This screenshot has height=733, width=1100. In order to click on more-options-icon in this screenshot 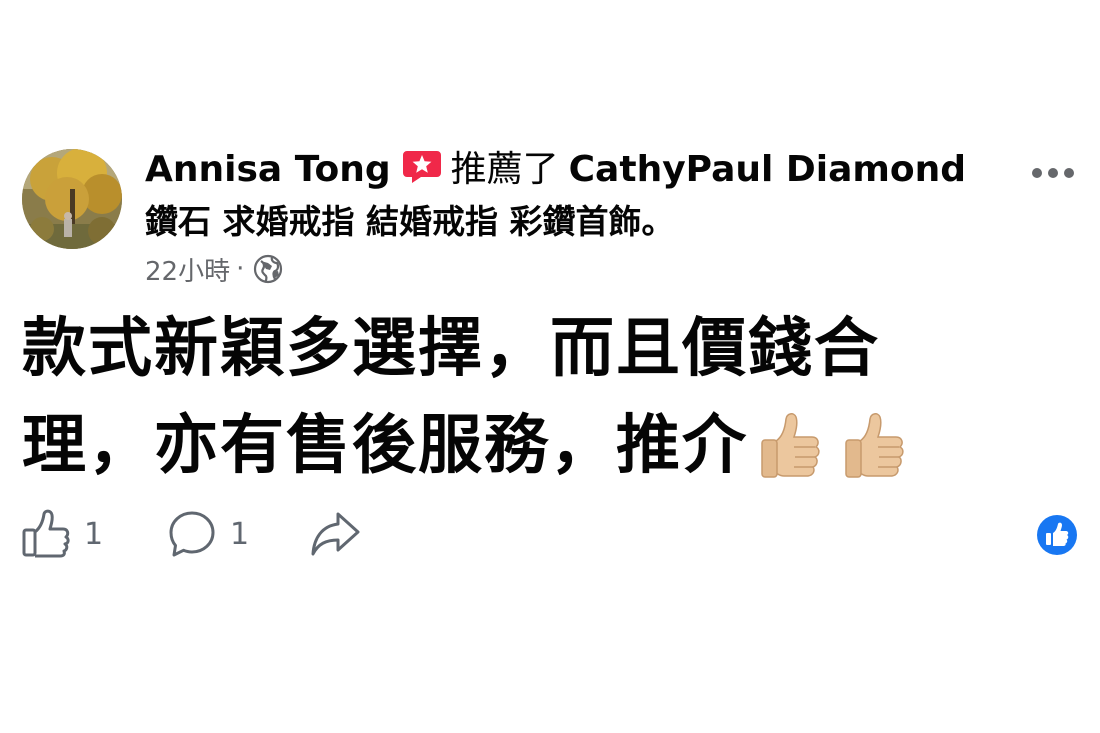, I will do `click(1053, 173)`.